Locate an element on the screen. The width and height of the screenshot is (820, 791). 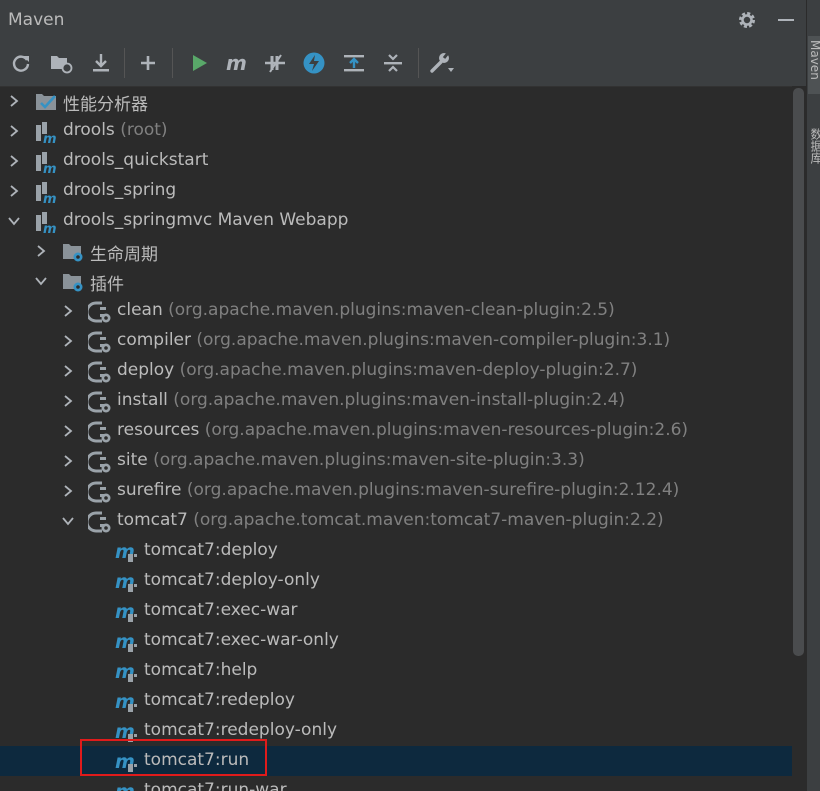
tree-row-label: drools_spring is located at coordinates (119, 190).